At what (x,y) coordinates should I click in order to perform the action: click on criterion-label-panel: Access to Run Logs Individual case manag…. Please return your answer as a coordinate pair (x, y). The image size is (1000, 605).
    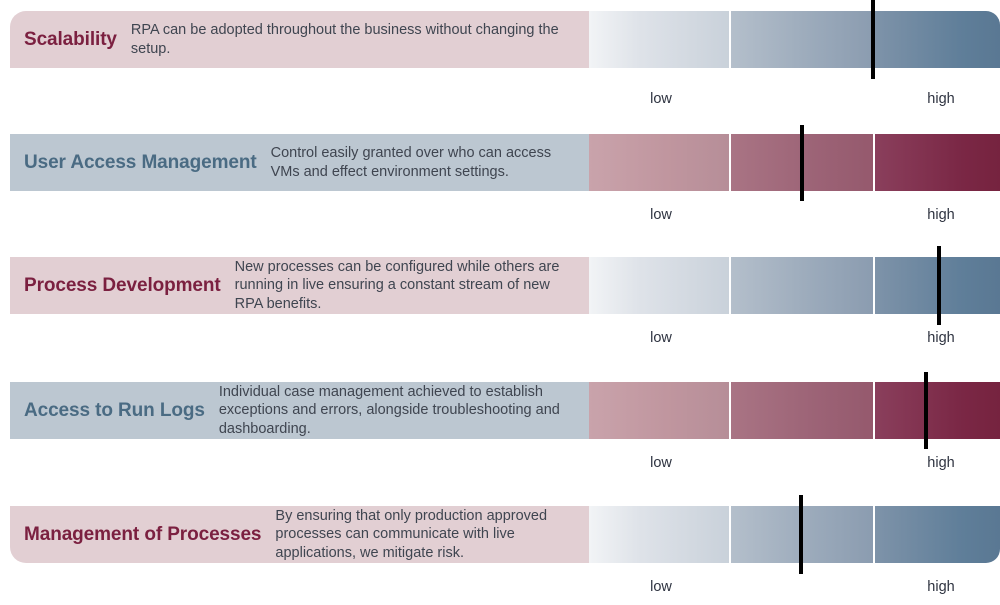
    Looking at the image, I should click on (300, 410).